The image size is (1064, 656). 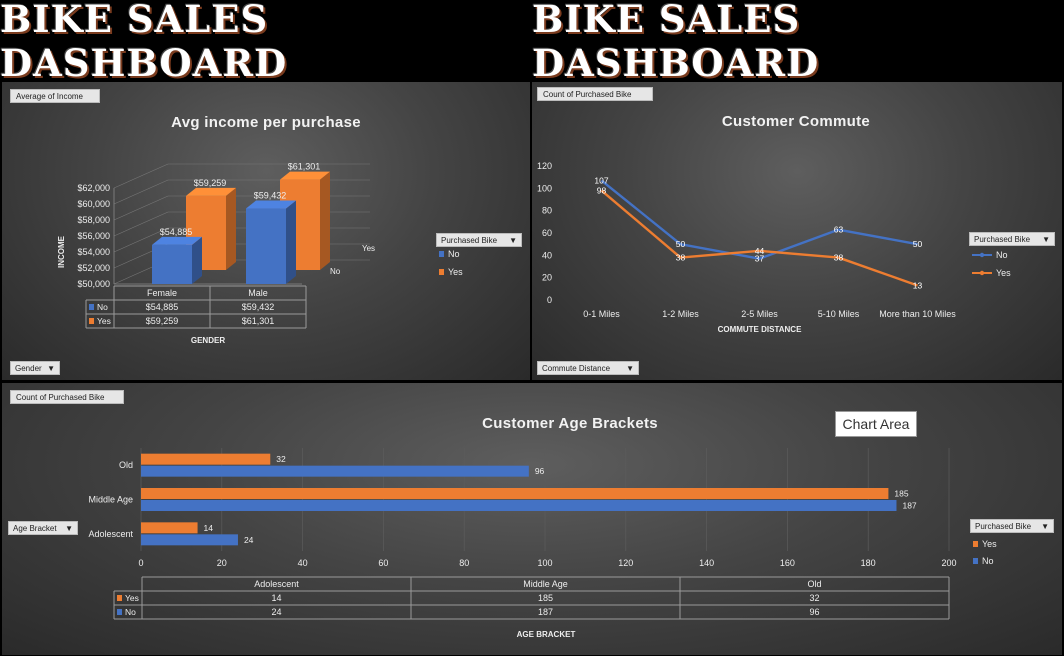 What do you see at coordinates (110, 500) in the screenshot?
I see `y-tick-label: Middle Age` at bounding box center [110, 500].